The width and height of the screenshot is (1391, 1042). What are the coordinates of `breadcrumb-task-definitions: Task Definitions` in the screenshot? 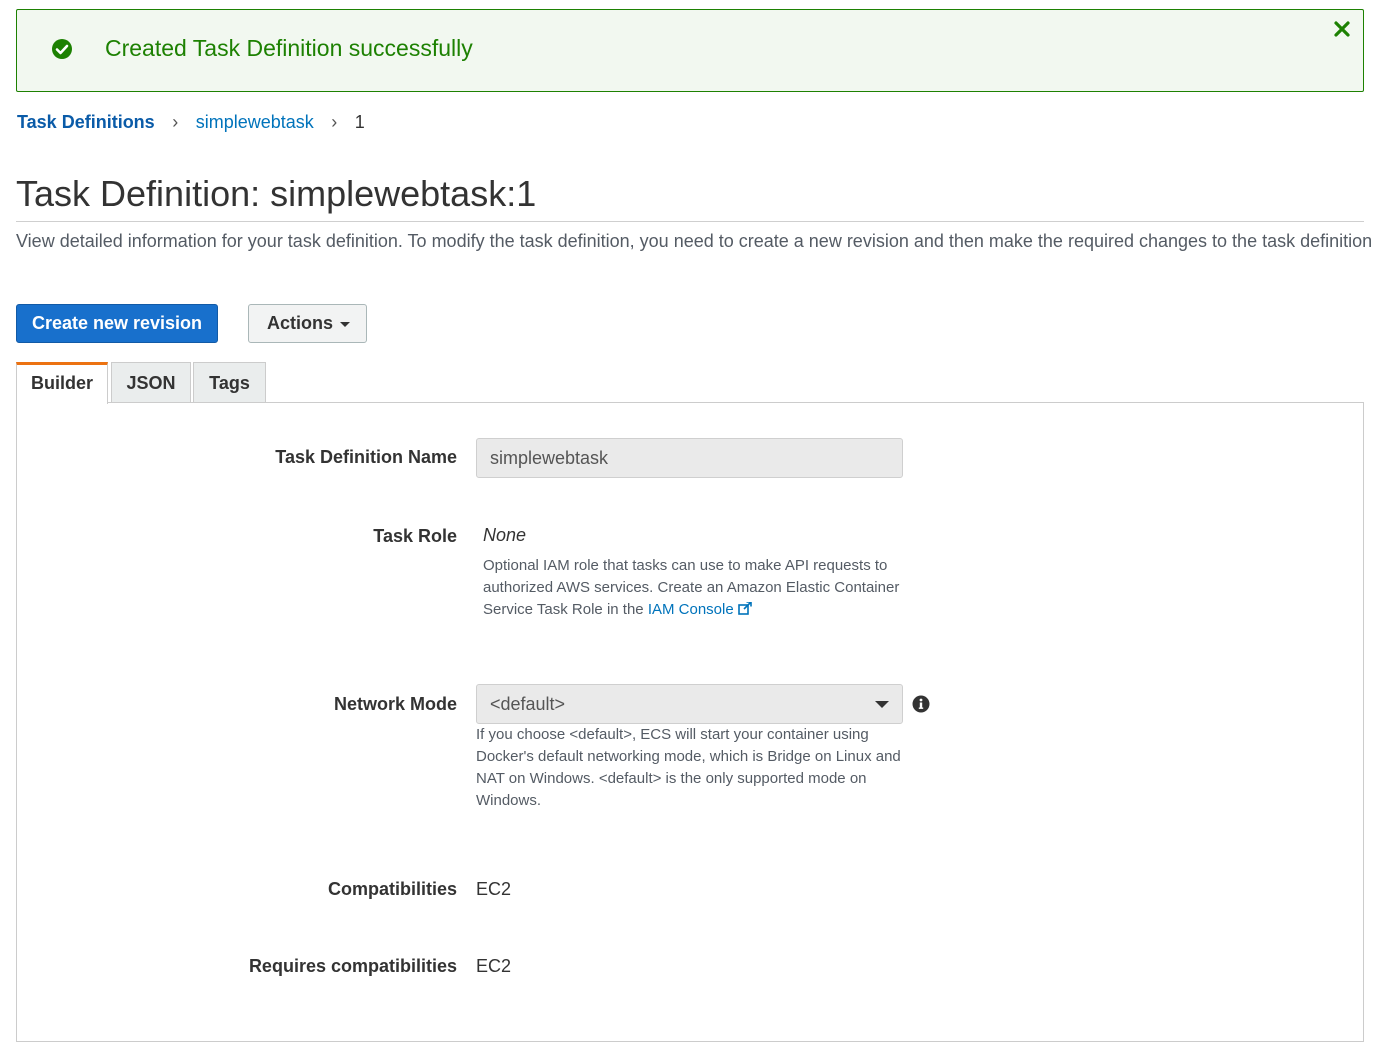 It's located at (86, 122).